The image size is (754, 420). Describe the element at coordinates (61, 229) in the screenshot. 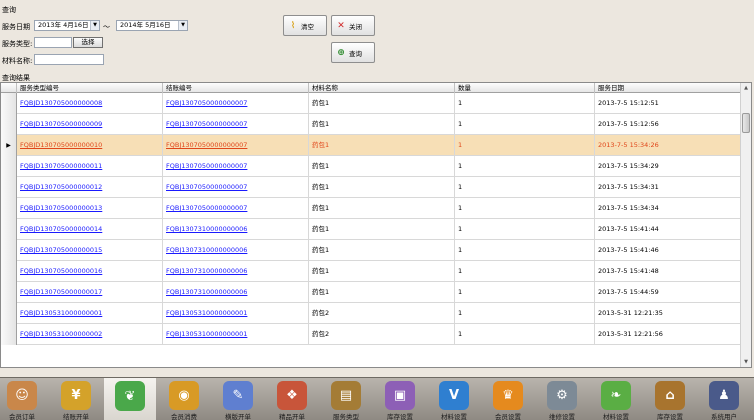

I see `service-type-link: FQBJD130705000000014` at that location.